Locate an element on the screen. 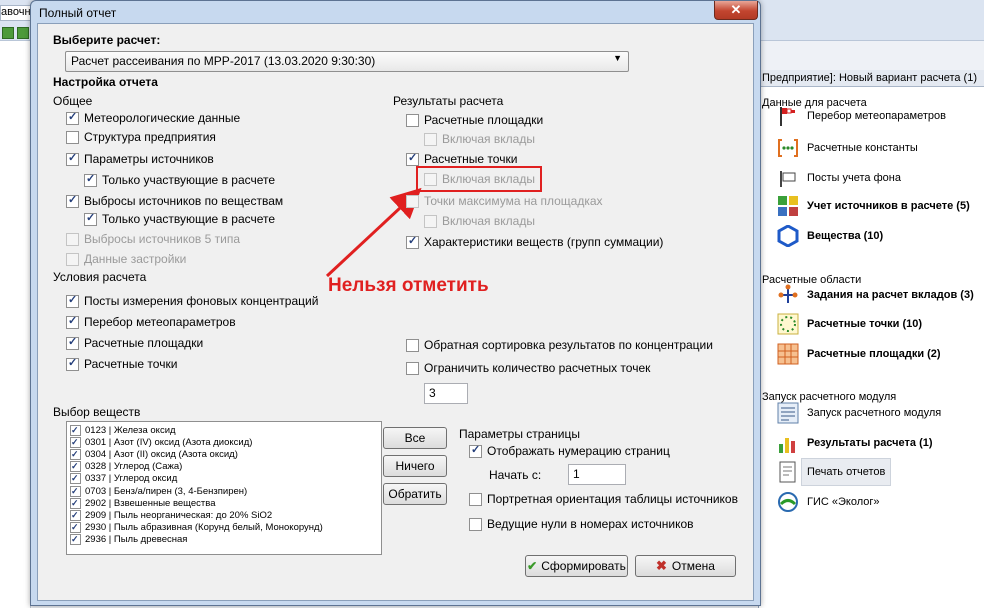 This screenshot has width=984, height=608. substance-item: 0337 | Углерод оксид is located at coordinates (123, 479).